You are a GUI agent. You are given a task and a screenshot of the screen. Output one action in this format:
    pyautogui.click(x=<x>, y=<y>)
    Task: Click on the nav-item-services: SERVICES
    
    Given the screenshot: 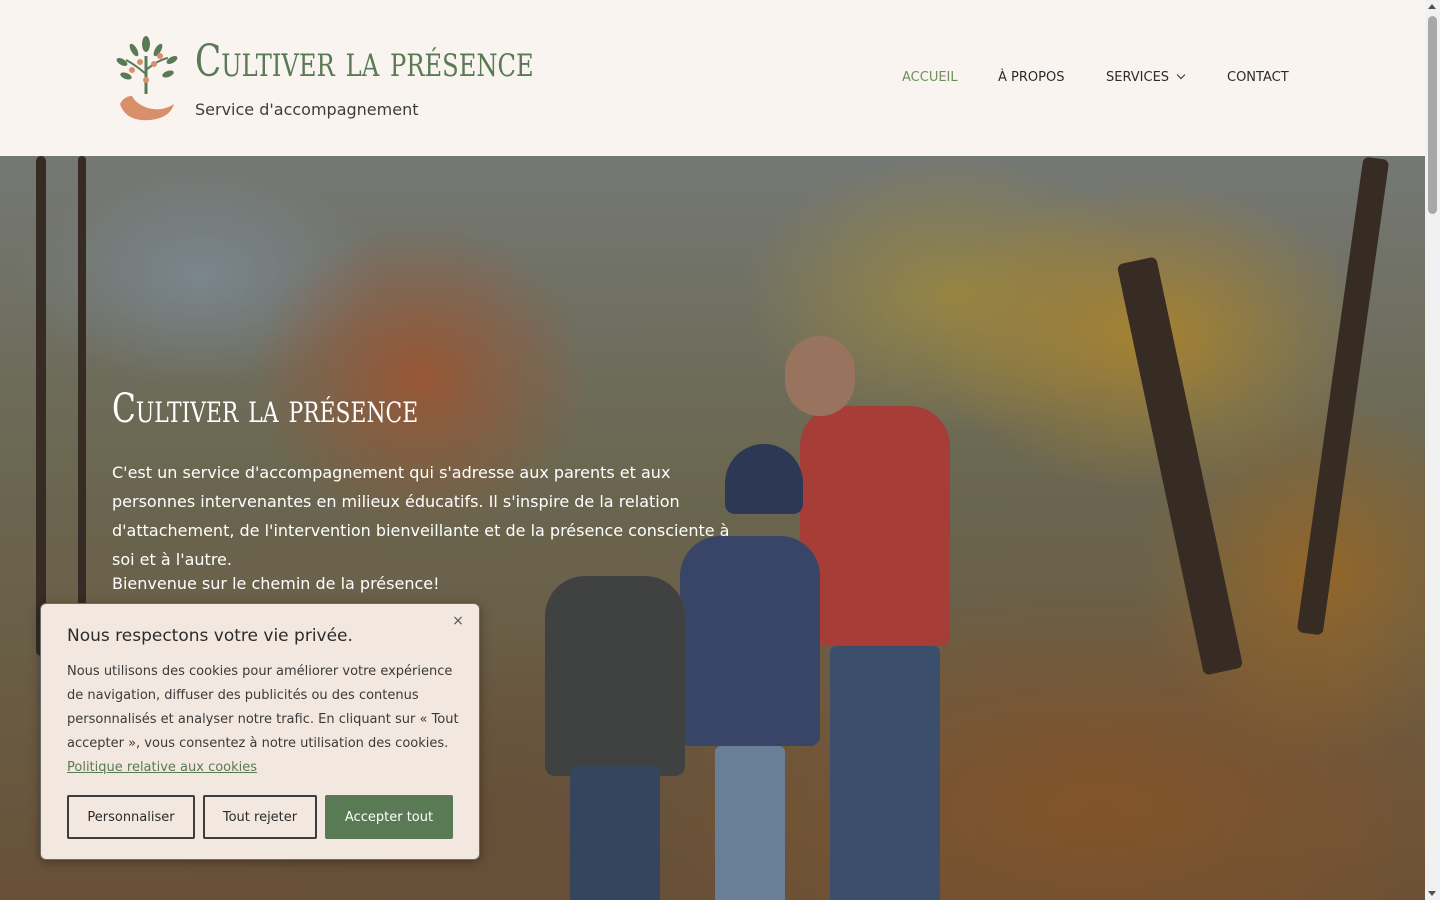 What is the action you would take?
    pyautogui.click(x=1146, y=77)
    